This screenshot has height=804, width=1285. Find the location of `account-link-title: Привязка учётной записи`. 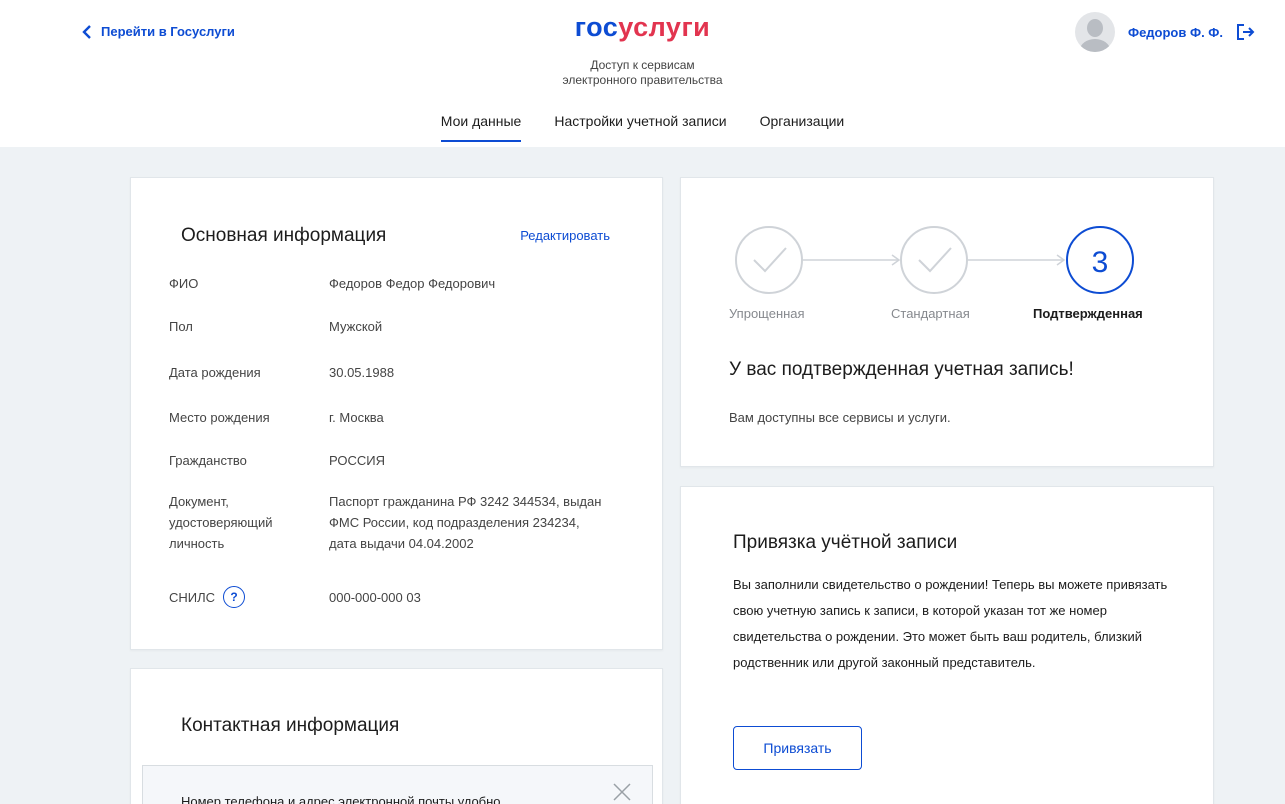

account-link-title: Привязка учётной записи is located at coordinates (845, 542).